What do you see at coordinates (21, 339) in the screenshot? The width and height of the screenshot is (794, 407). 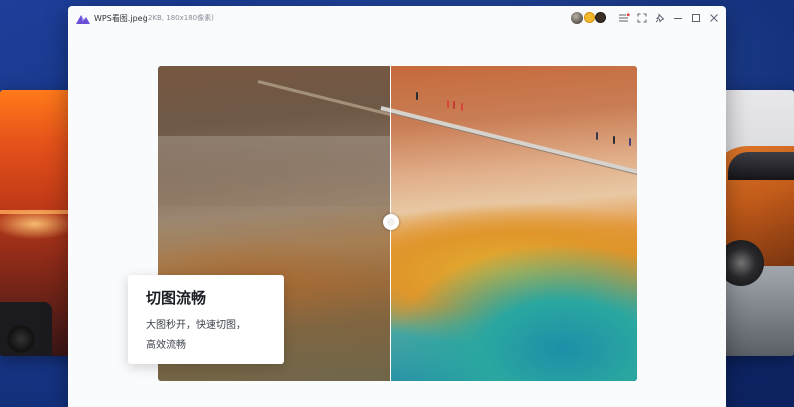 I see `camera-lens` at bounding box center [21, 339].